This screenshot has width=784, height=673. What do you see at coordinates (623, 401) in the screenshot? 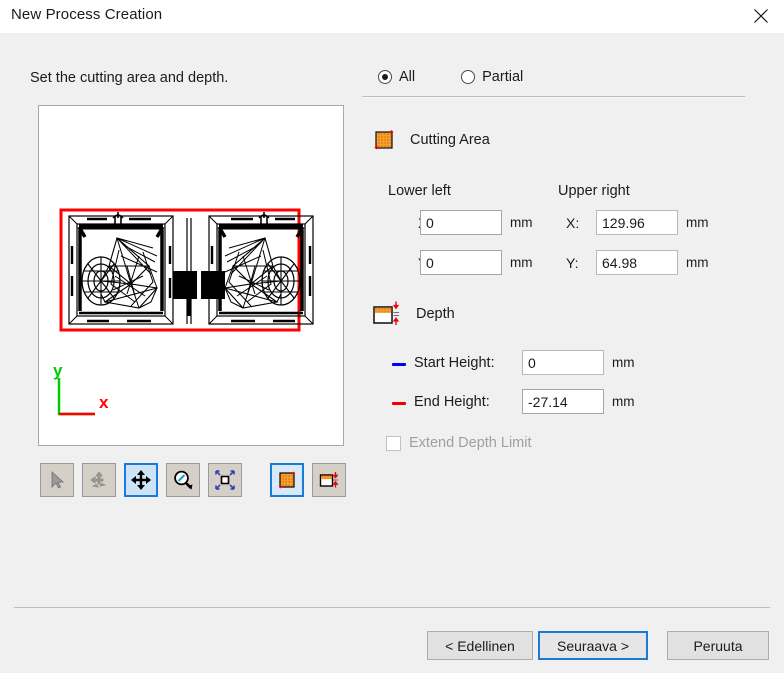
I see `end-height-unit: mm` at bounding box center [623, 401].